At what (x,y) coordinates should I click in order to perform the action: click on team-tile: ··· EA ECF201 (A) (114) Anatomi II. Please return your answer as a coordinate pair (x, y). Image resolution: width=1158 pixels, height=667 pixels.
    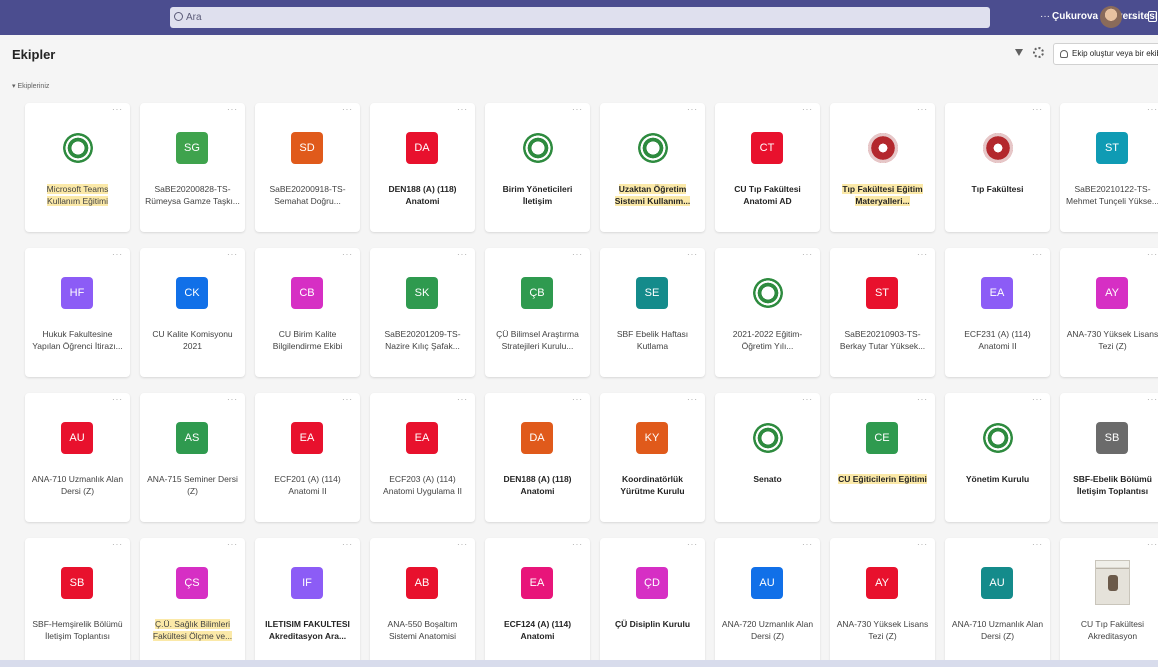
    Looking at the image, I should click on (307, 457).